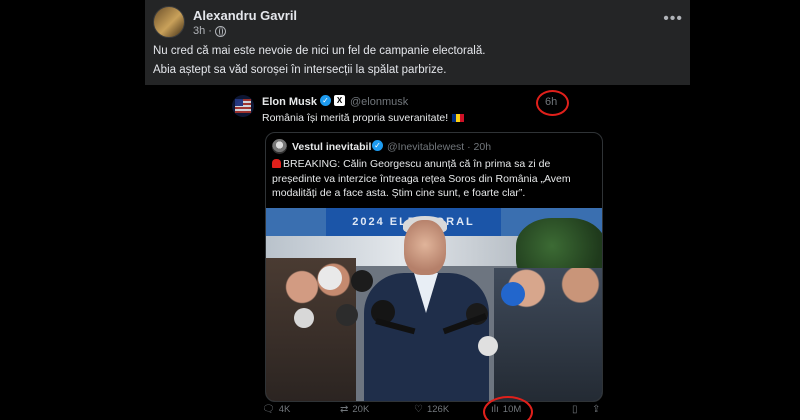  What do you see at coordinates (355, 118) in the screenshot?
I see `tweet-text-content: România își merită propria suveranitate!` at bounding box center [355, 118].